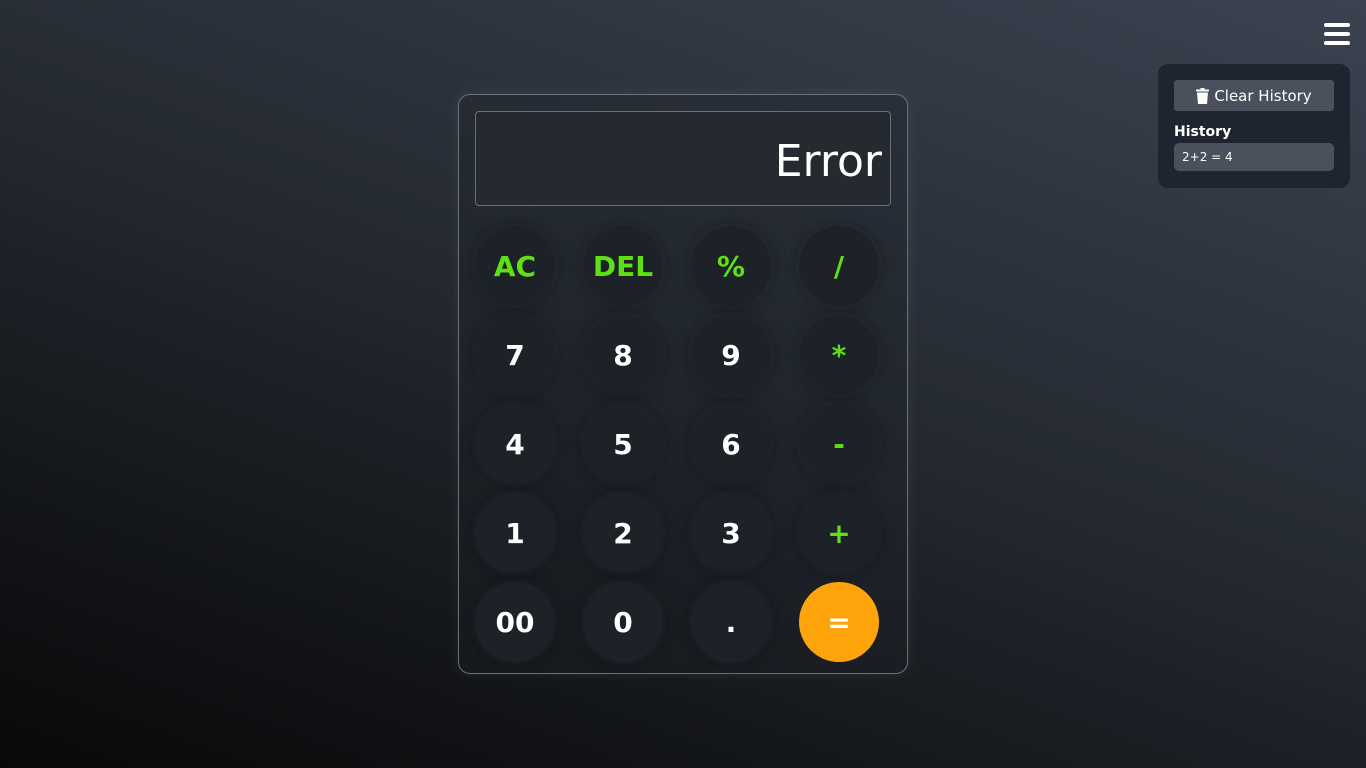 Image resolution: width=1366 pixels, height=768 pixels. Describe the element at coordinates (623, 266) in the screenshot. I see `delete-button: DEL` at that location.